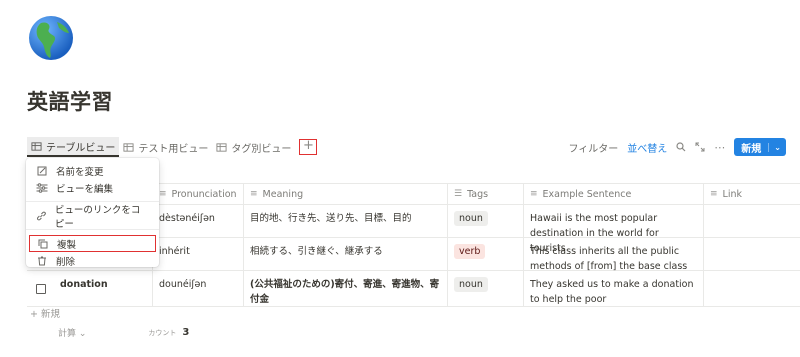 The image size is (800, 357). I want to click on row-checkbox, so click(40, 288).